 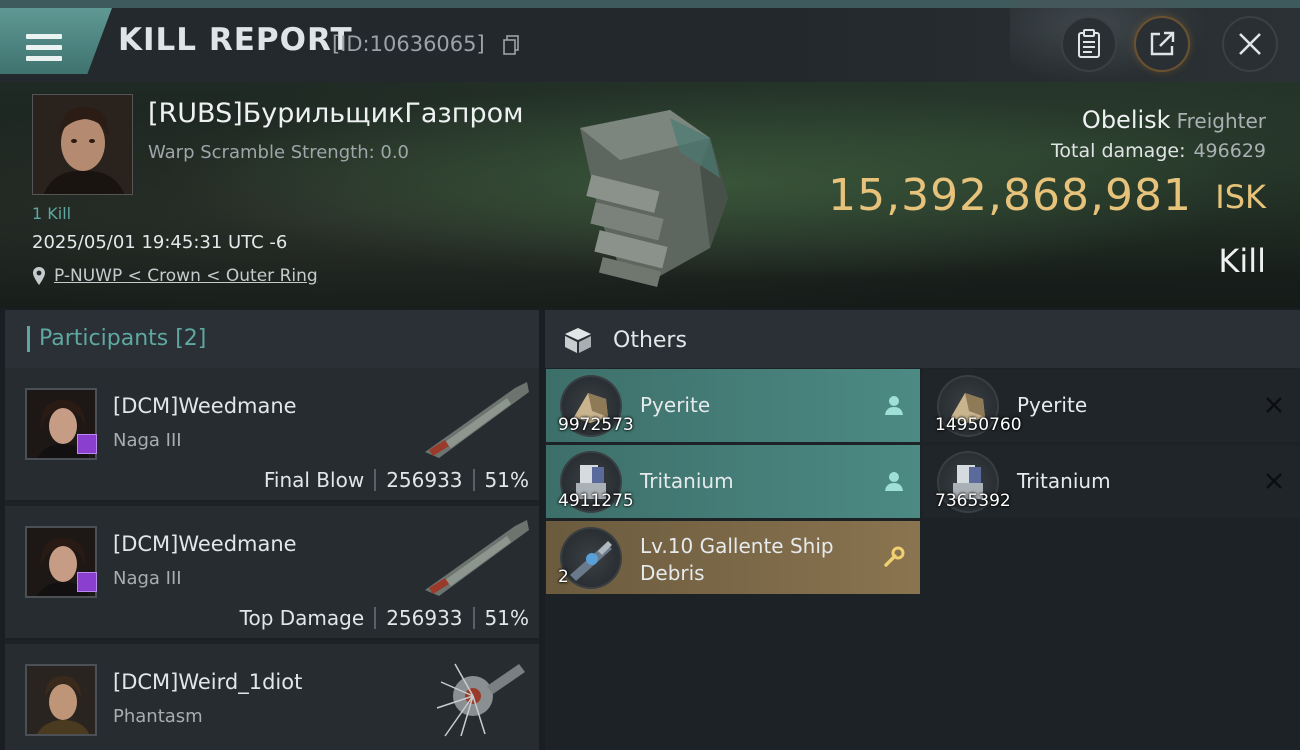 What do you see at coordinates (1221, 121) in the screenshot?
I see `ship-class: Freighter` at bounding box center [1221, 121].